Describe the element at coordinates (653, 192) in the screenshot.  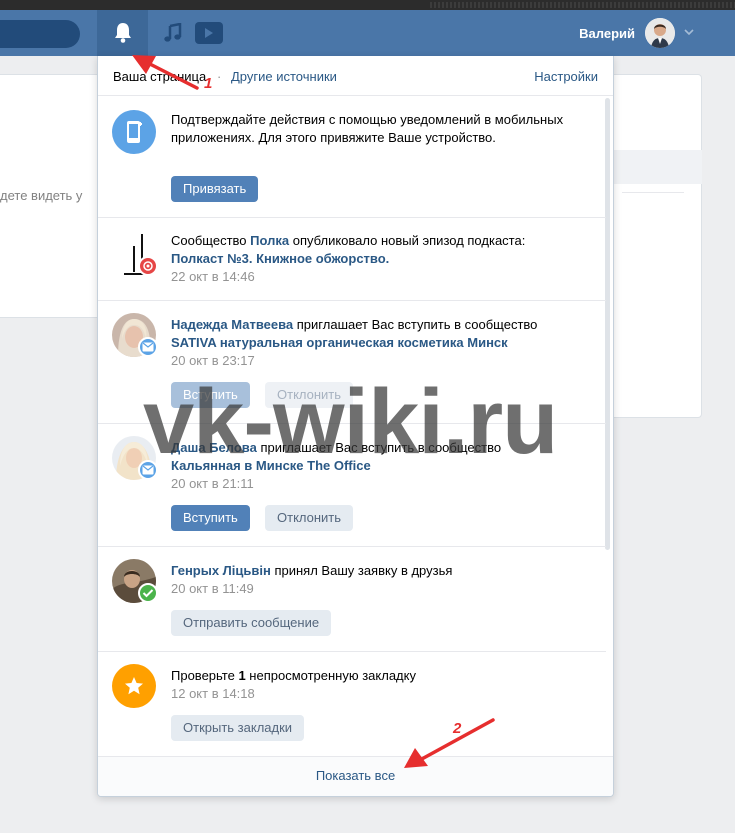
I see `background-divider` at that location.